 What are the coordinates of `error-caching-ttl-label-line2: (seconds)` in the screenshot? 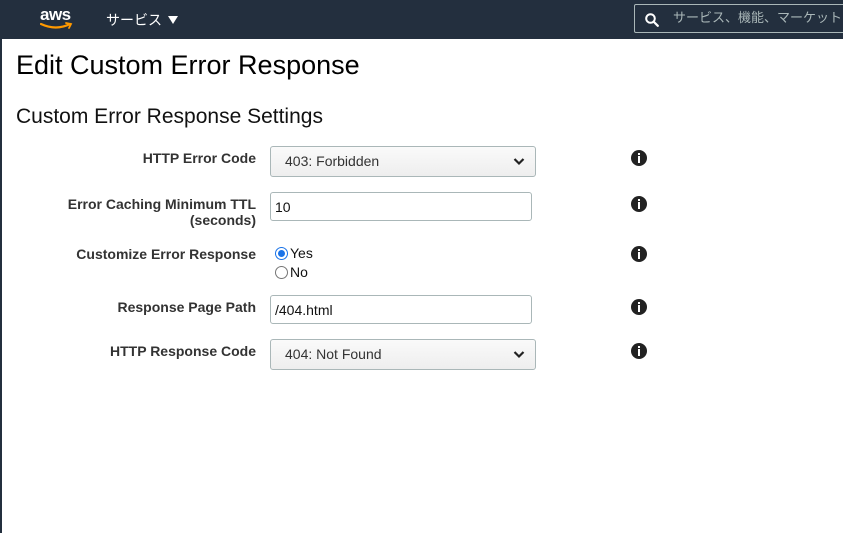 It's located at (222, 220).